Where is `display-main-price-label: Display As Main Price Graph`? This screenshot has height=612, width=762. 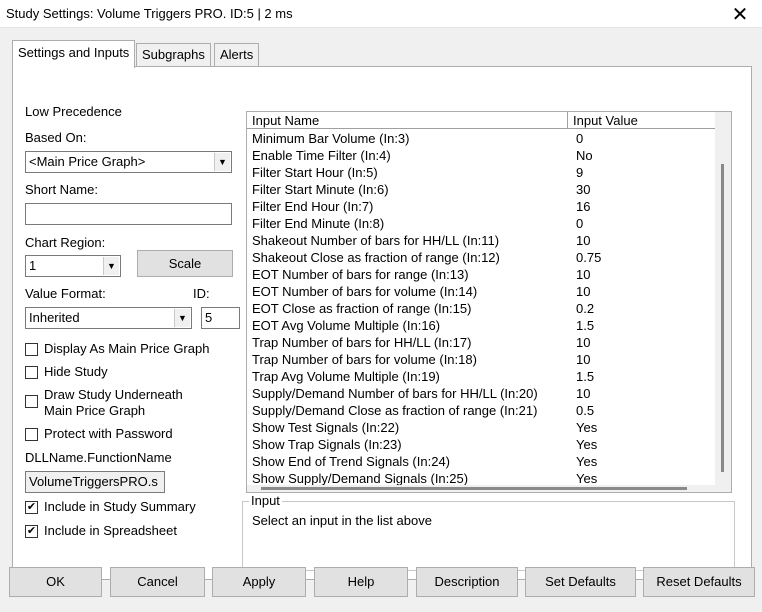
display-main-price-label: Display As Main Price Graph is located at coordinates (127, 348).